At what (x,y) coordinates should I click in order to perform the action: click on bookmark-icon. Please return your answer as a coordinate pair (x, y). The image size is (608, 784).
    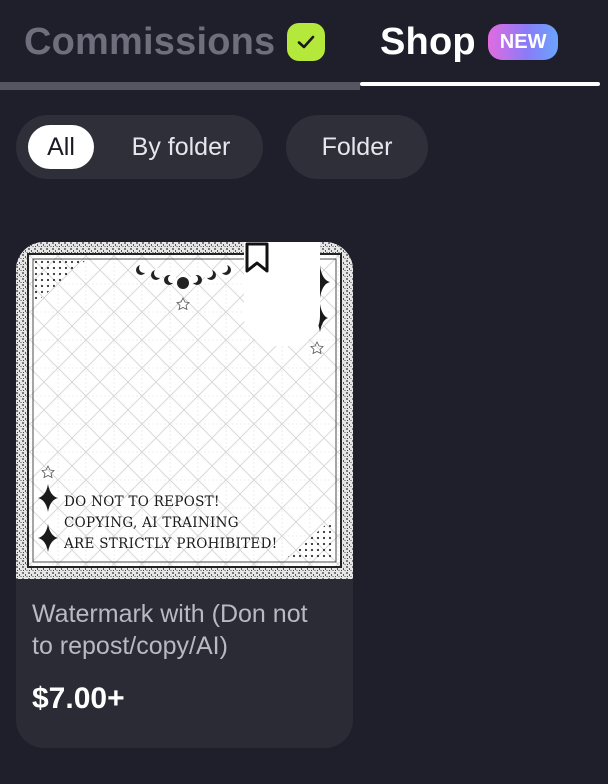
    Looking at the image, I should click on (257, 257).